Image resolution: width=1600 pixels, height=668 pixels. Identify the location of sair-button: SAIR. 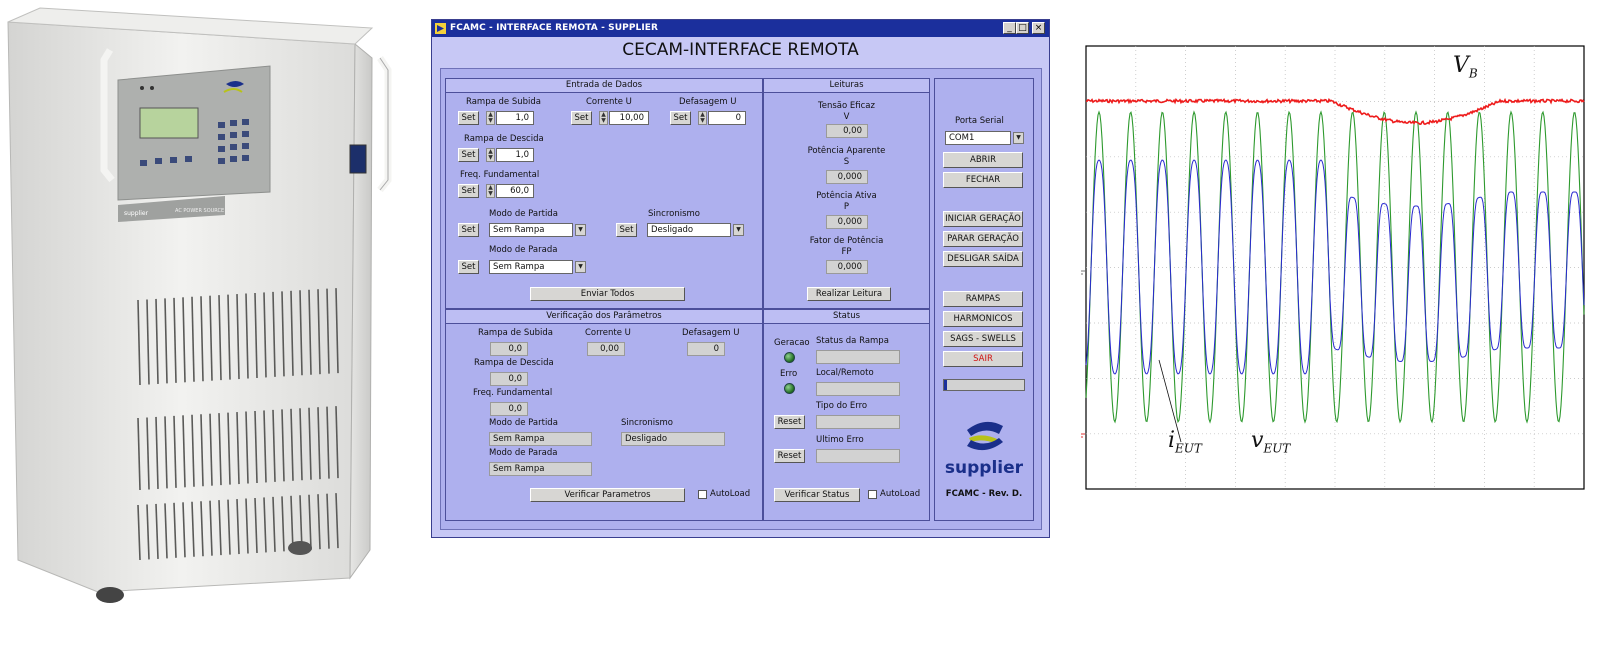
(983, 359).